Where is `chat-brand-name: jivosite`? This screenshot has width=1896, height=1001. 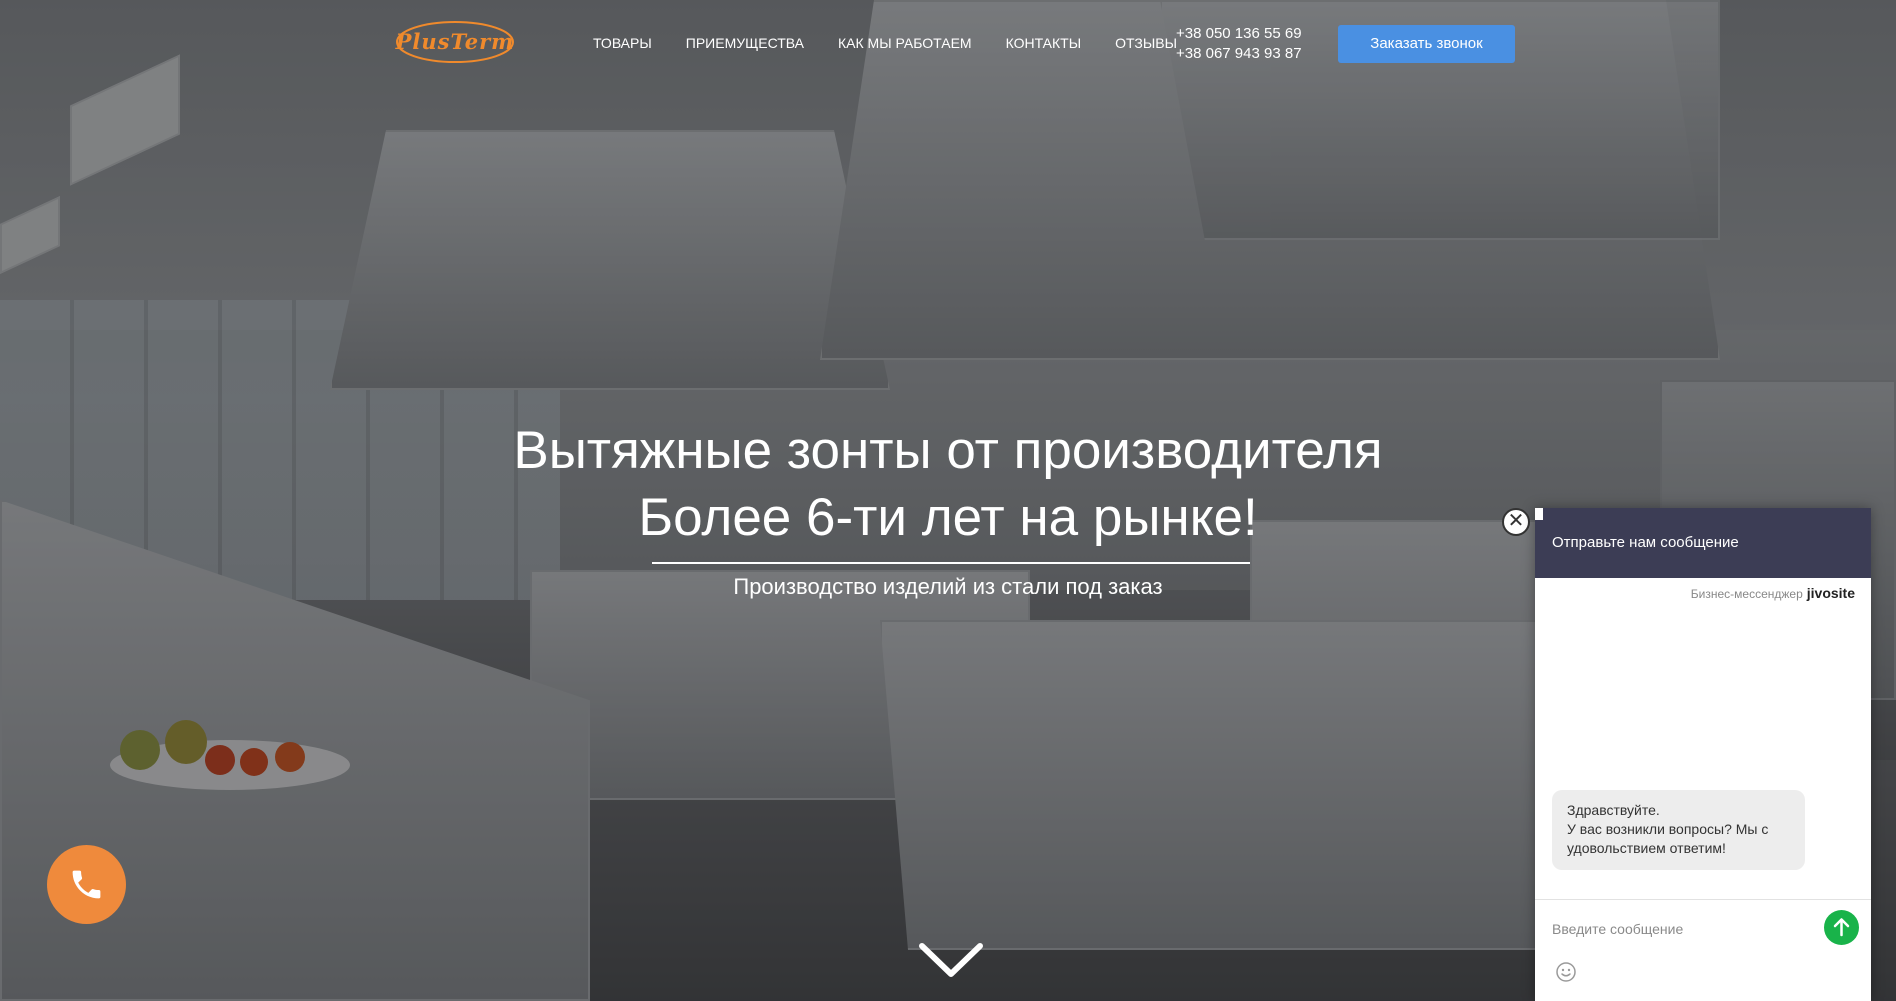 chat-brand-name: jivosite is located at coordinates (1830, 593).